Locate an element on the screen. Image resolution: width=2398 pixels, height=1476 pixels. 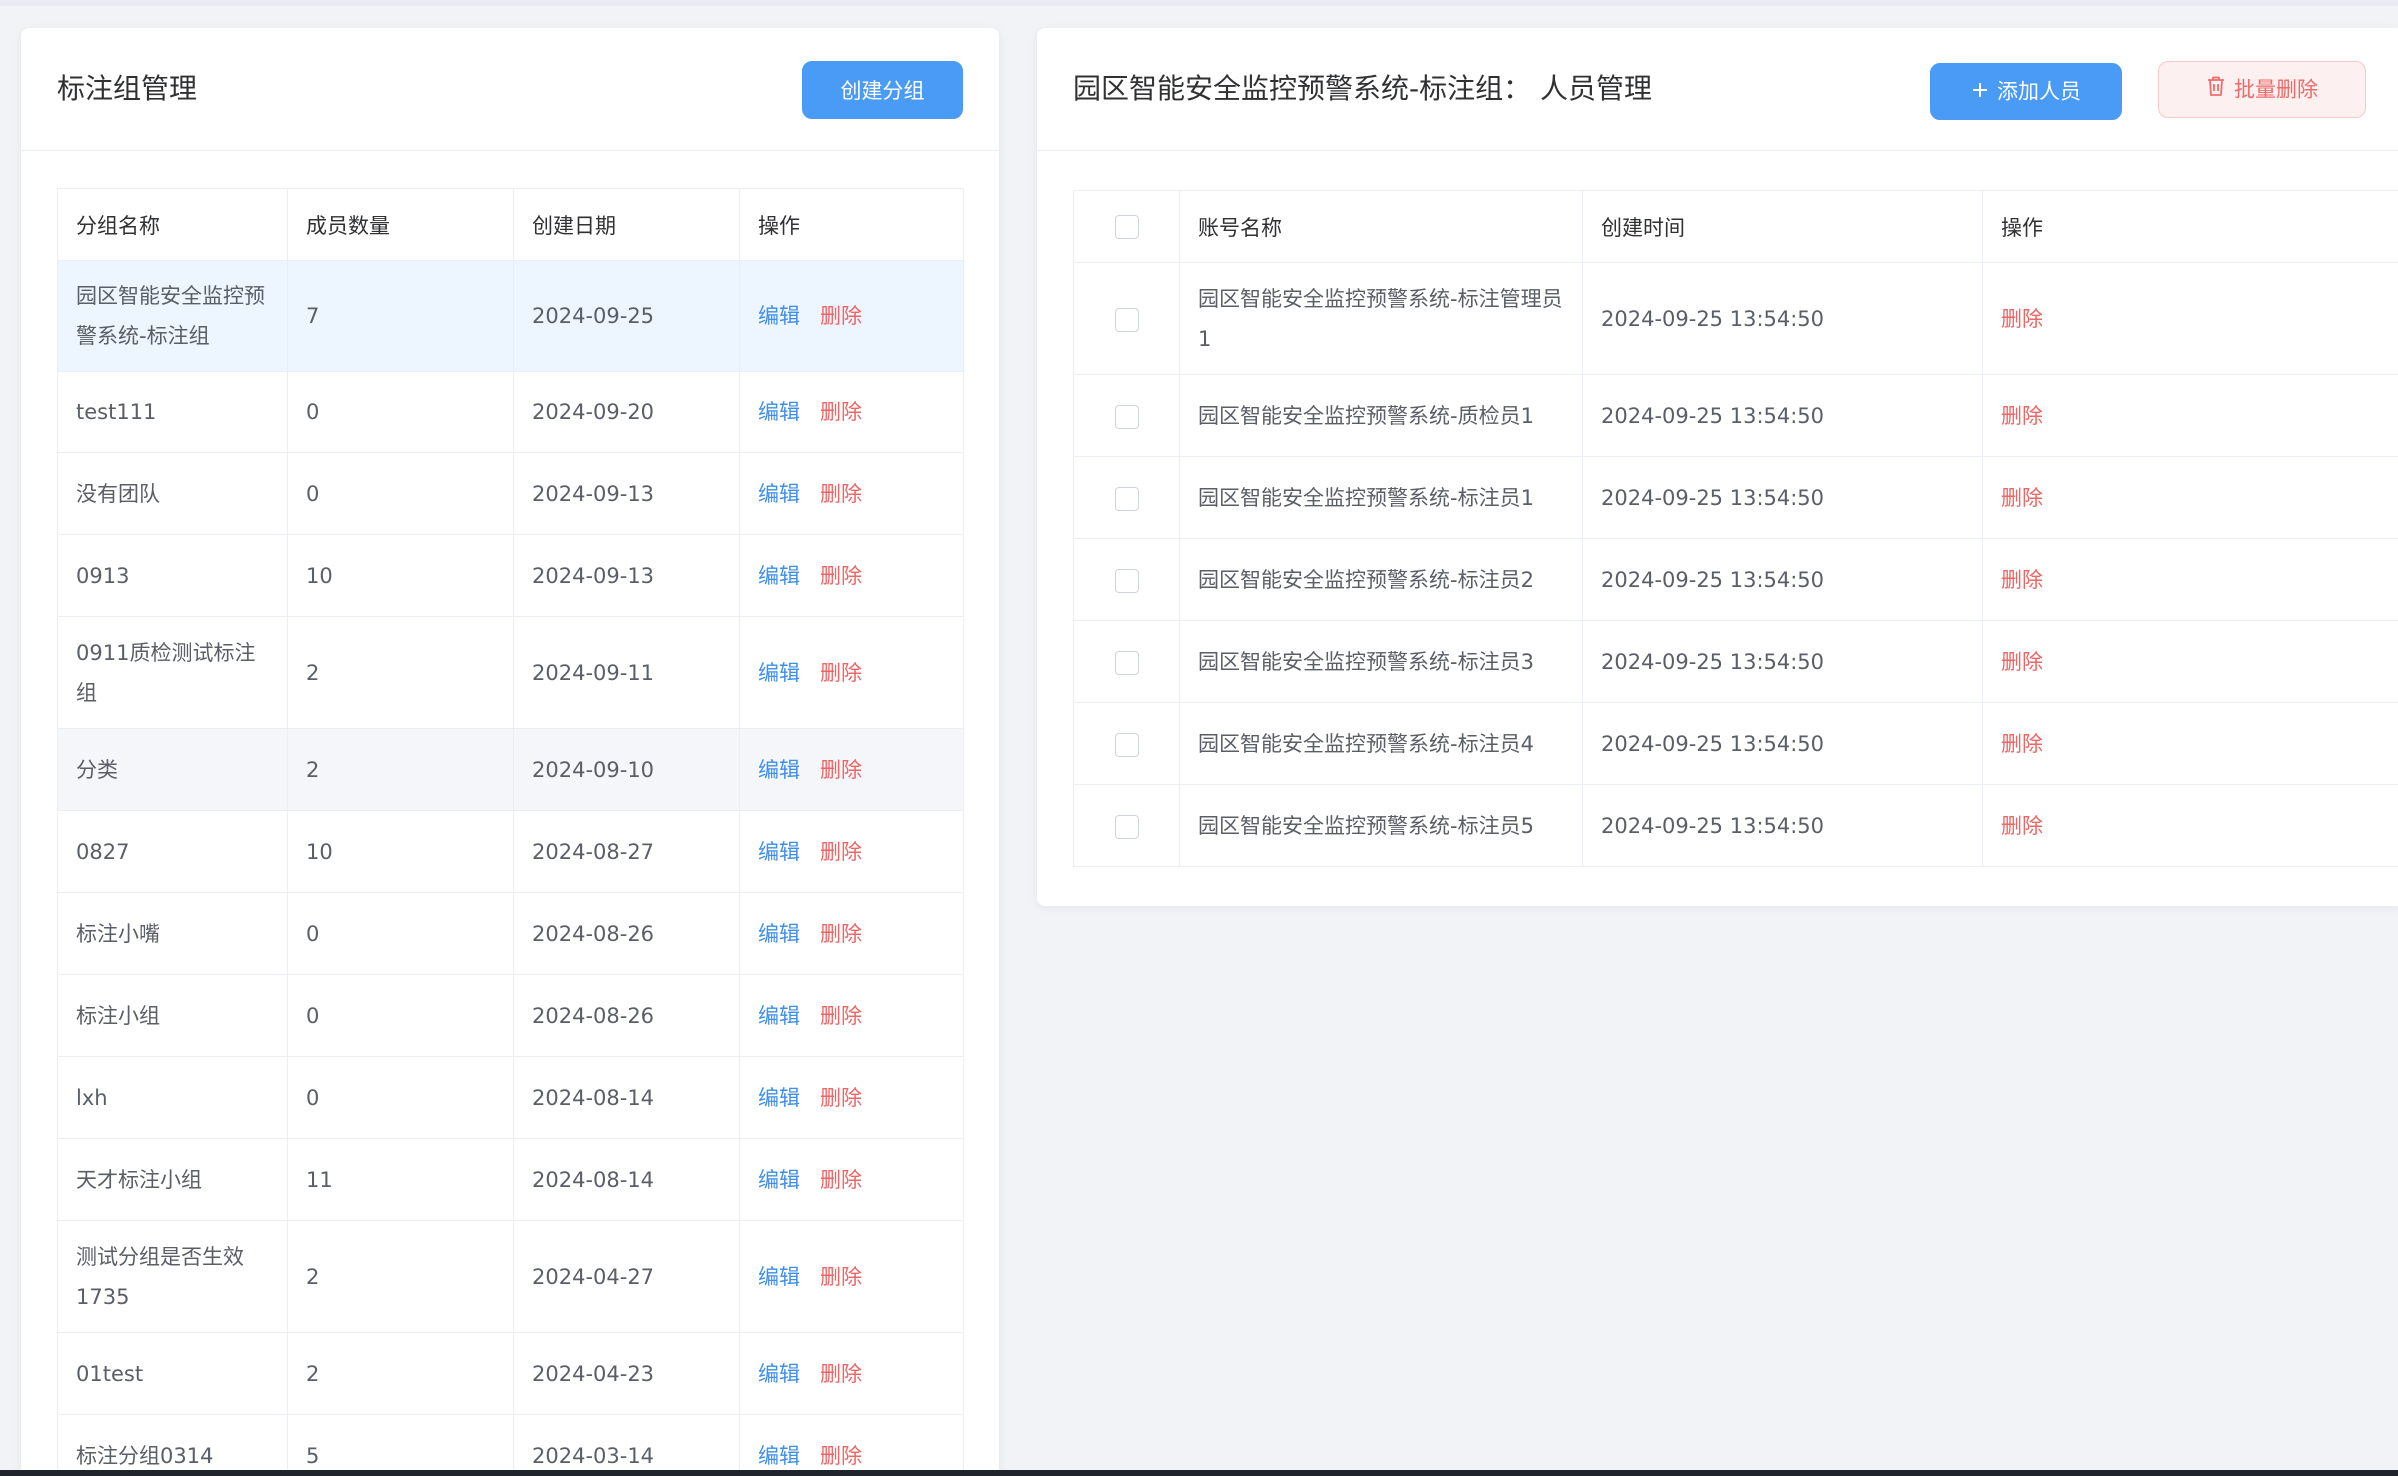
group-row: 0913 10 2024-09-13 编辑 删除 is located at coordinates (510, 575).